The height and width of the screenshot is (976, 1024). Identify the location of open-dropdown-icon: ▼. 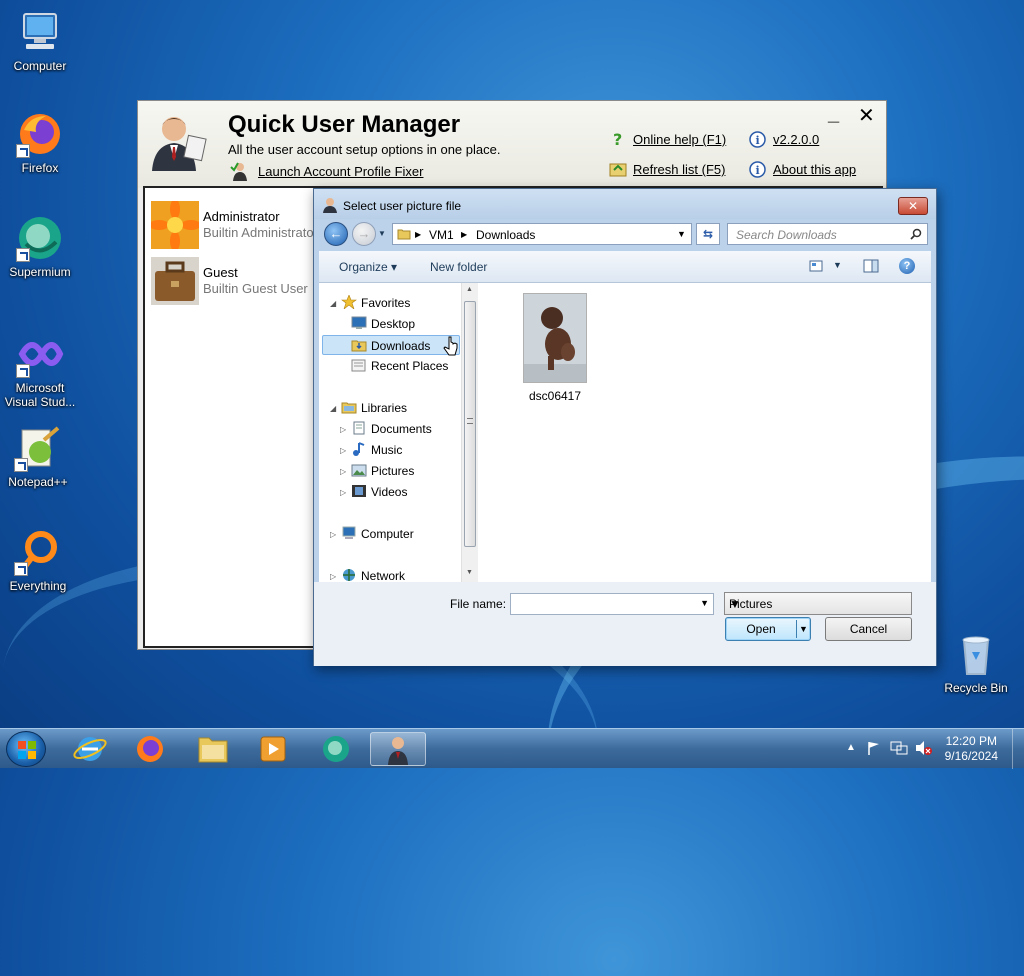
(803, 629).